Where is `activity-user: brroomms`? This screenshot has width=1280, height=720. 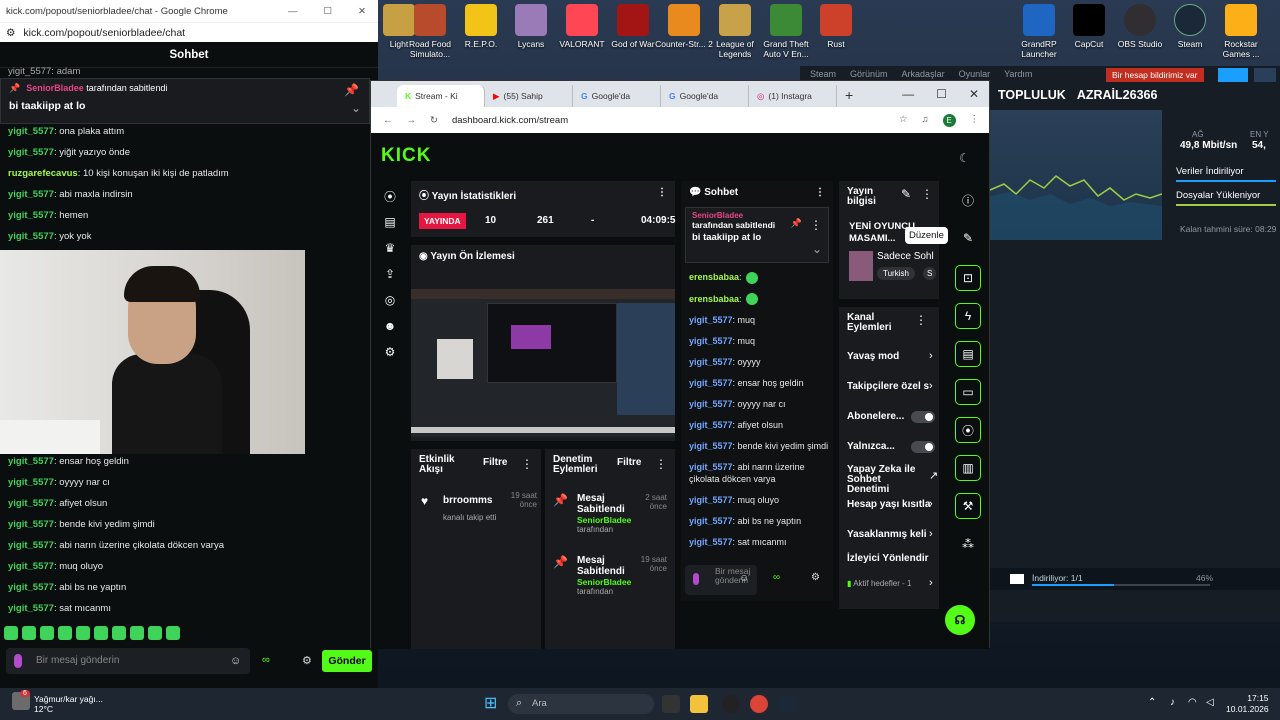 activity-user: brroomms is located at coordinates (467, 500).